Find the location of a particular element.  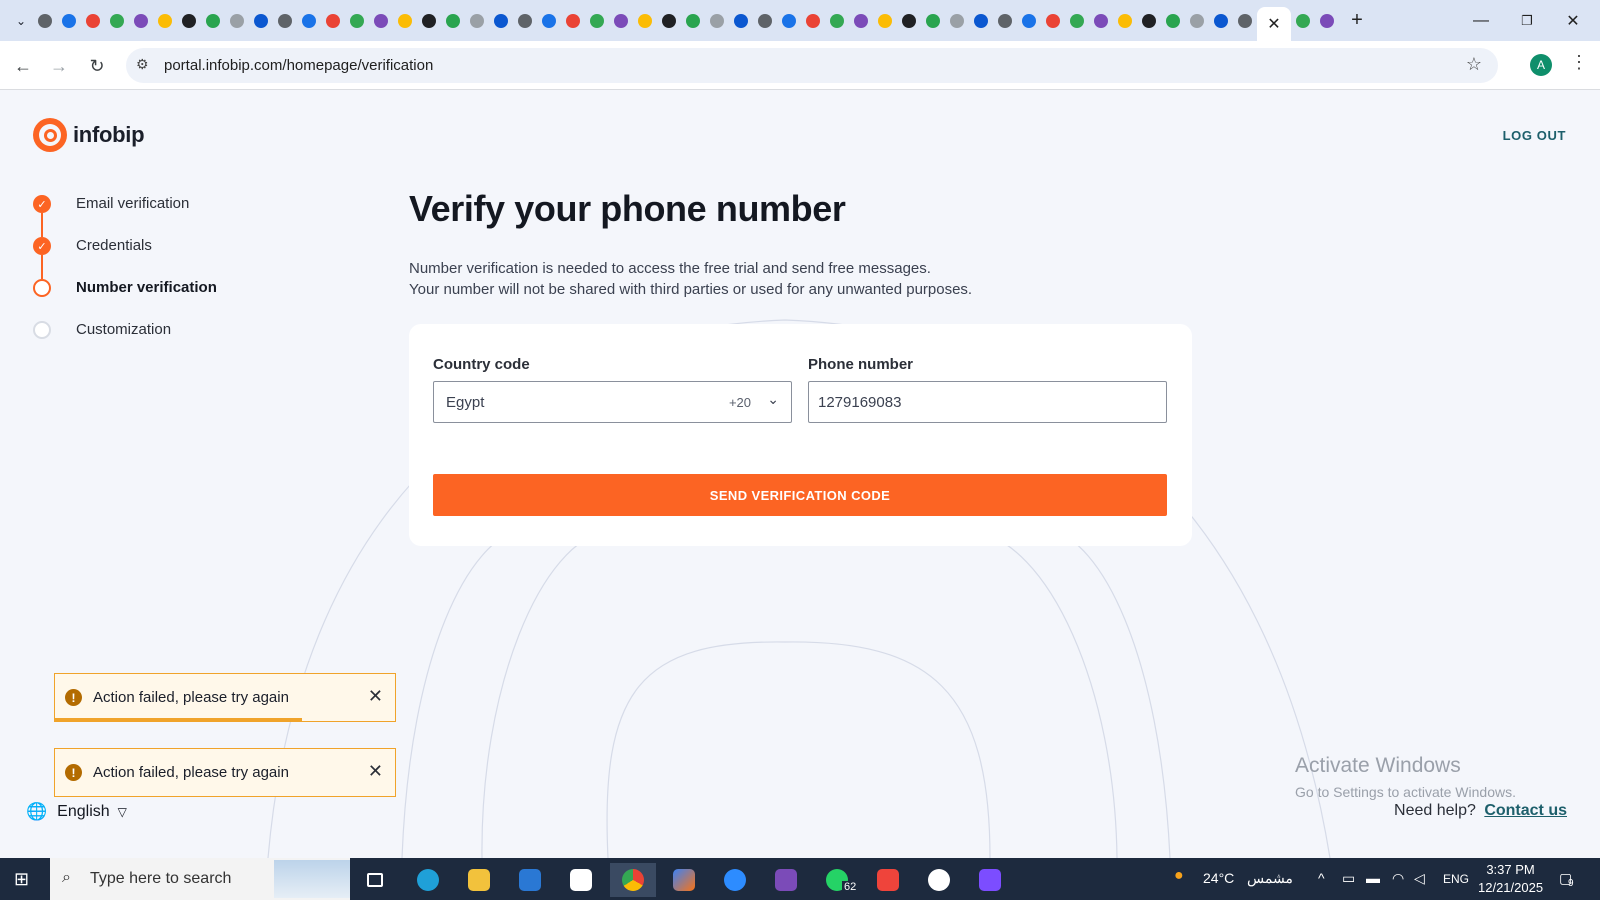

country-code-select: Egypt +20 ⌄ is located at coordinates (612, 402).